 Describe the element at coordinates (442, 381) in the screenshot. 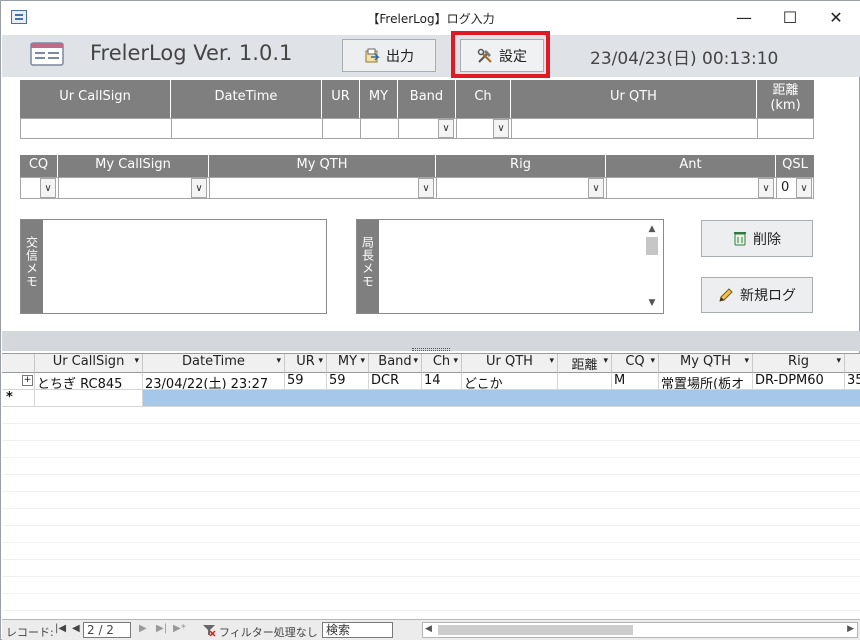

I see `table-cell: 14` at that location.